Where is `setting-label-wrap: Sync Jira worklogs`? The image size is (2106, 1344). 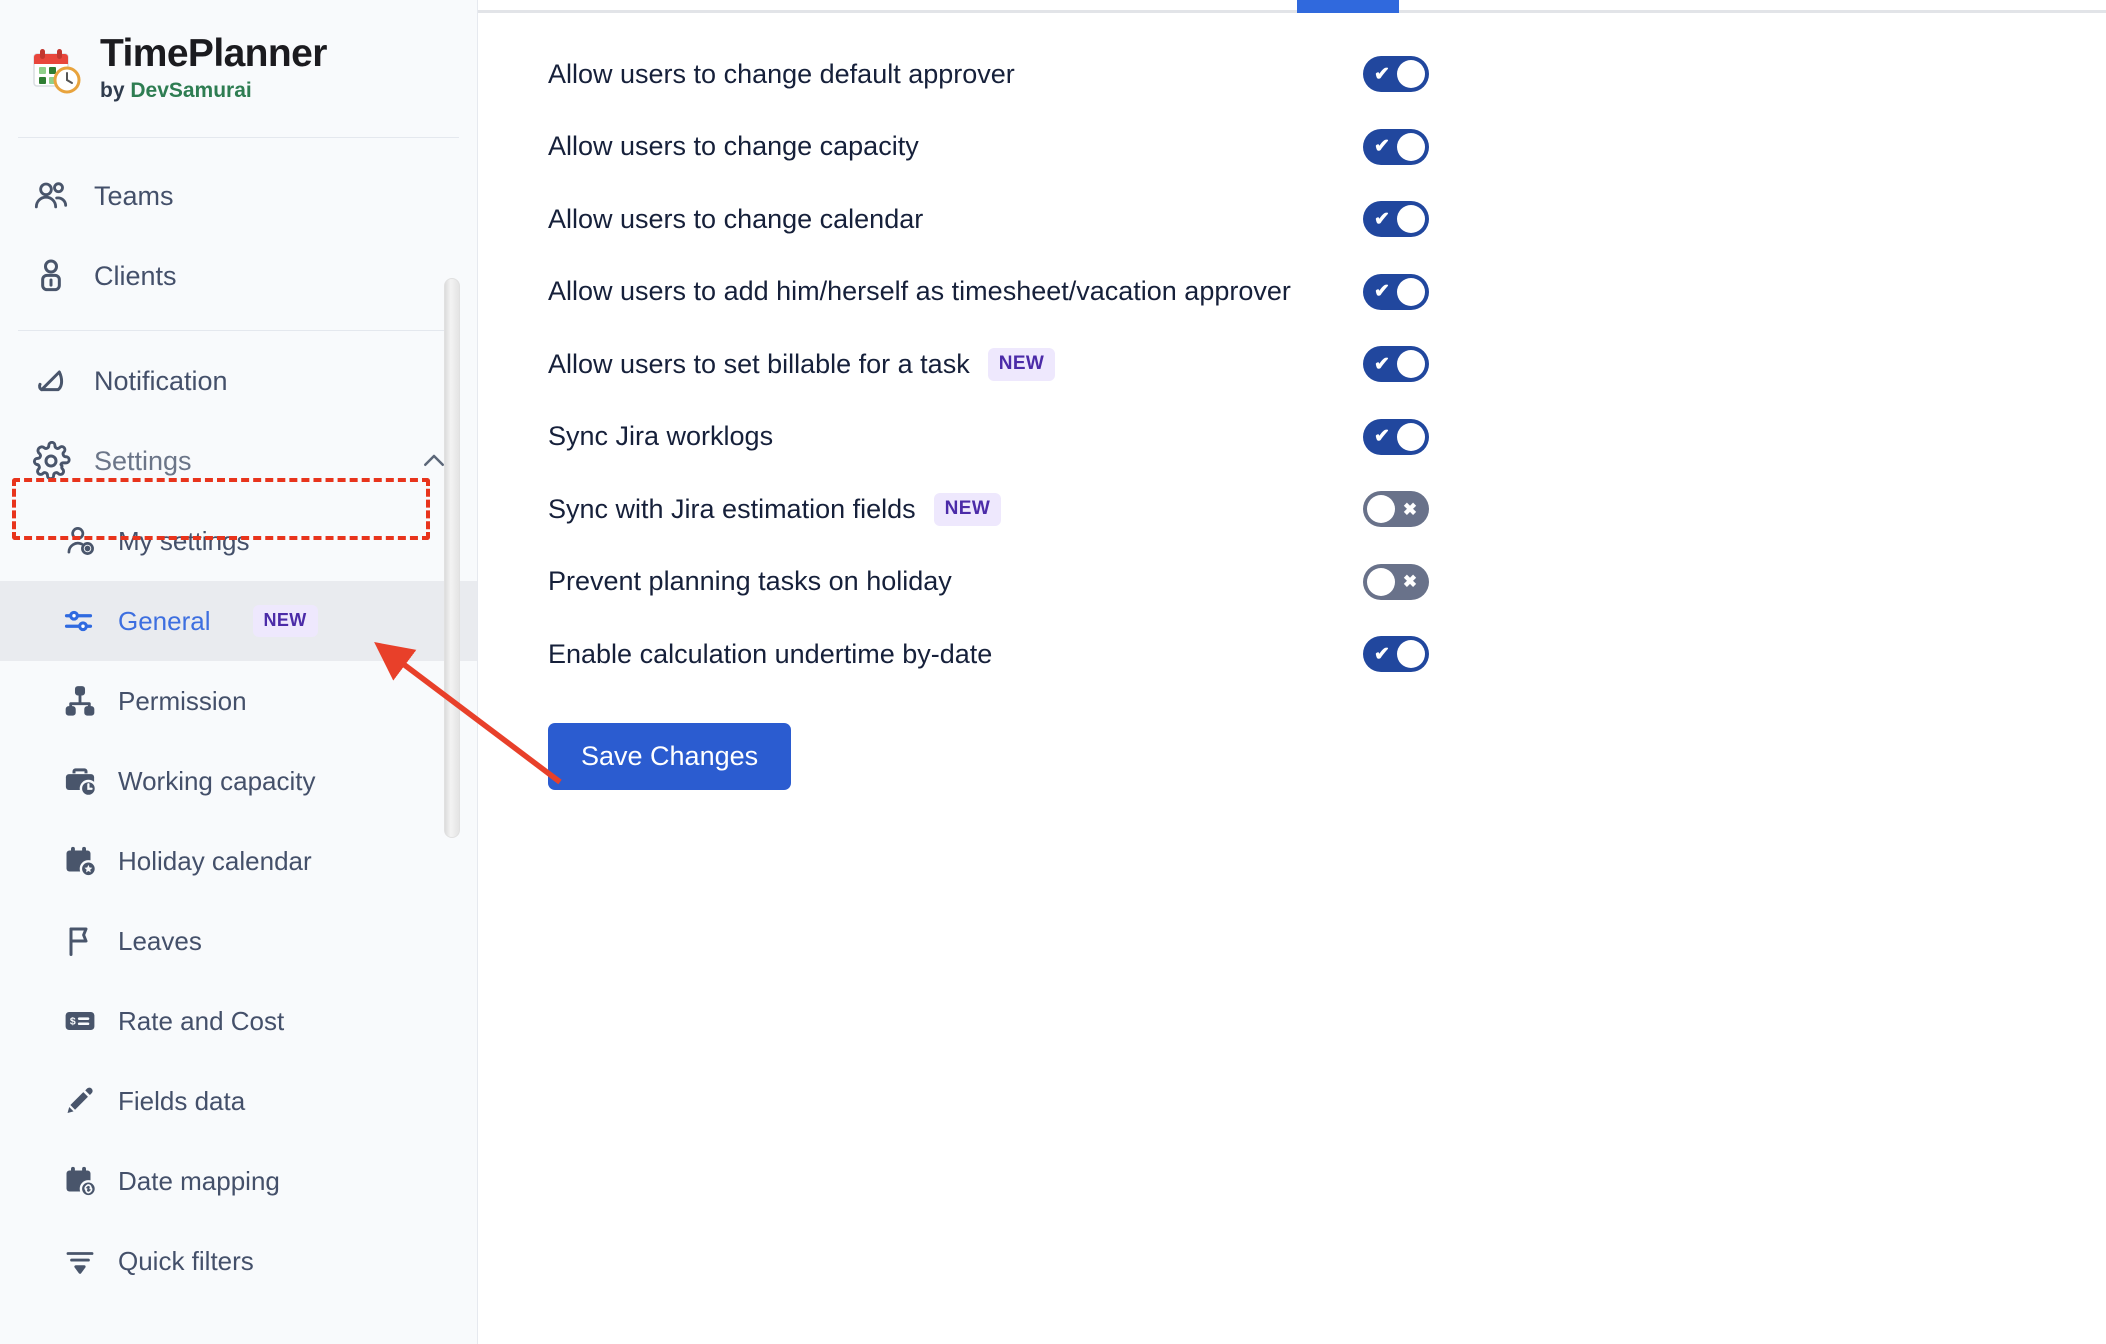
setting-label-wrap: Sync Jira worklogs is located at coordinates (660, 436).